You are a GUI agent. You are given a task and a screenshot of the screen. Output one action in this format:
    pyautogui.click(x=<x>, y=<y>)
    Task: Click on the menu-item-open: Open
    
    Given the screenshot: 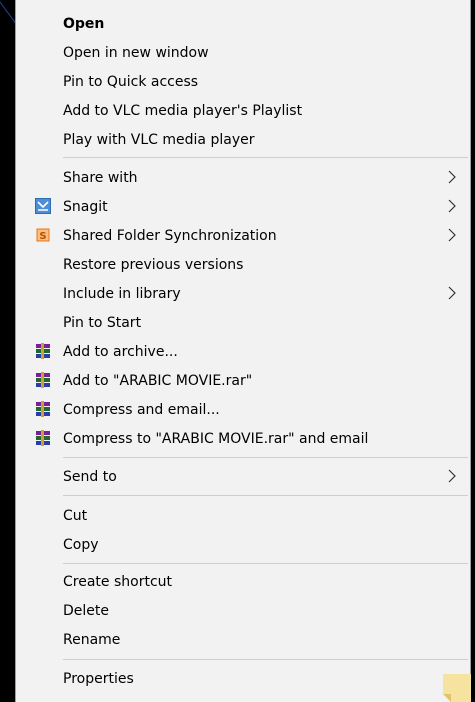 What is the action you would take?
    pyautogui.click(x=243, y=23)
    